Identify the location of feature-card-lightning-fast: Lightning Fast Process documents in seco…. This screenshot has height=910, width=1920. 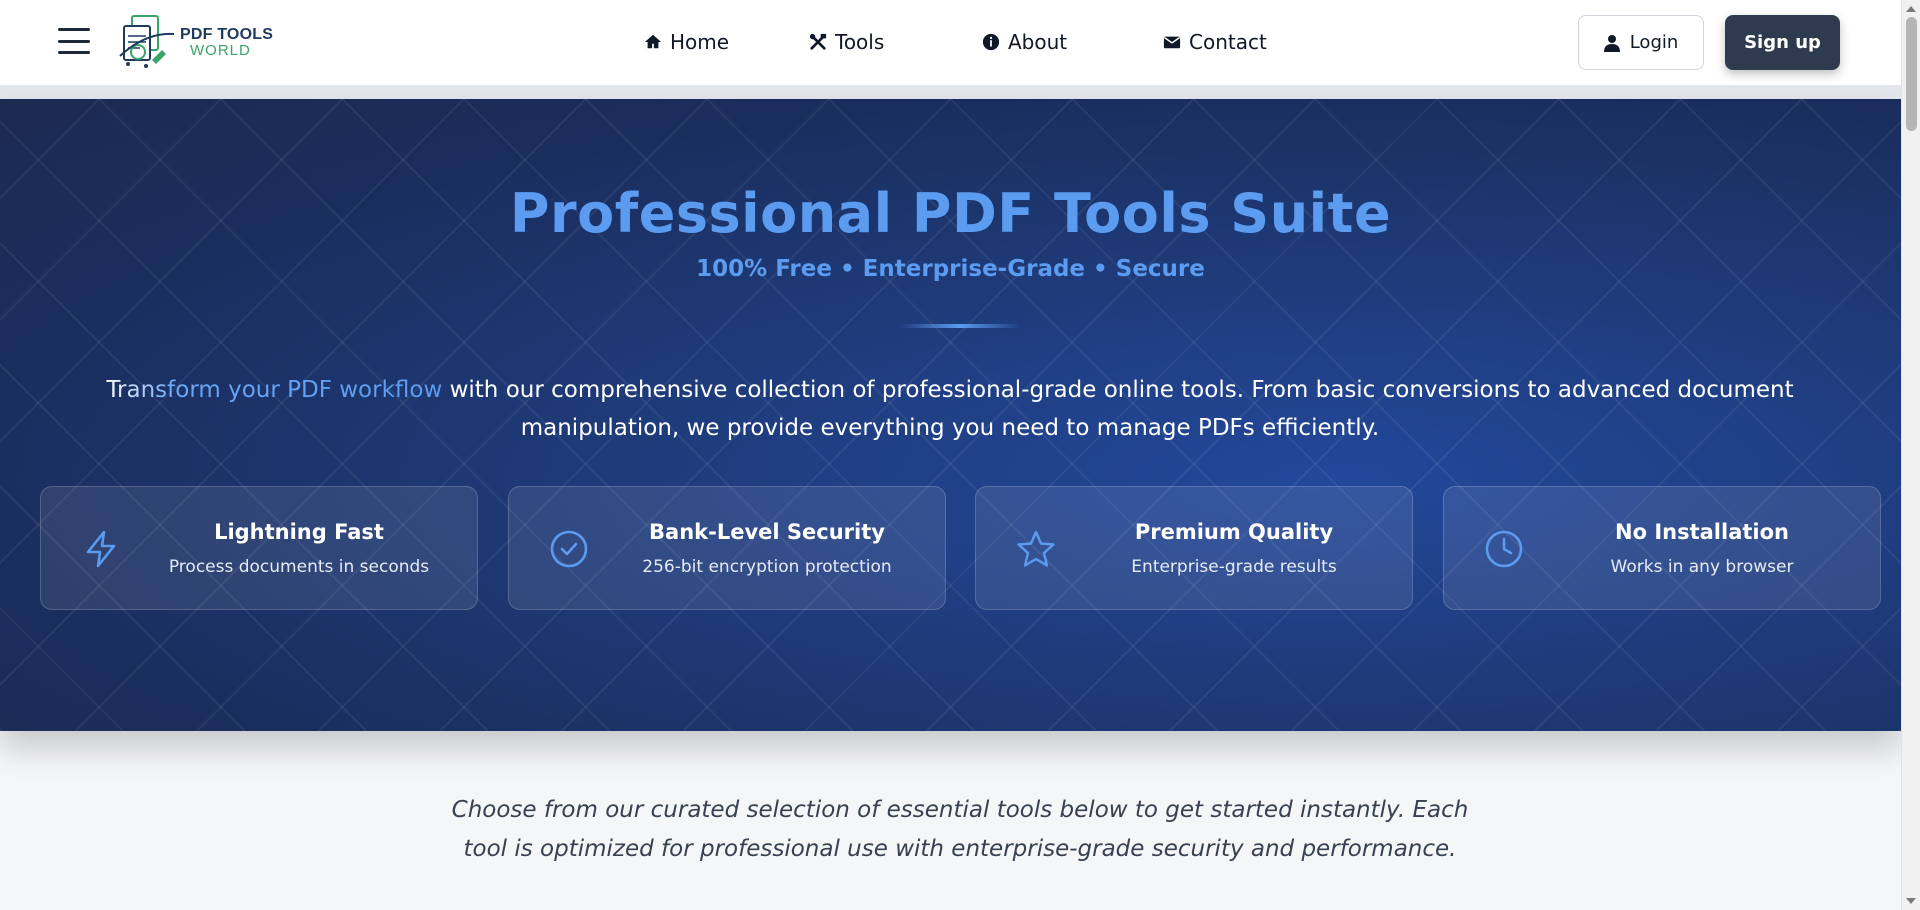
(259, 548).